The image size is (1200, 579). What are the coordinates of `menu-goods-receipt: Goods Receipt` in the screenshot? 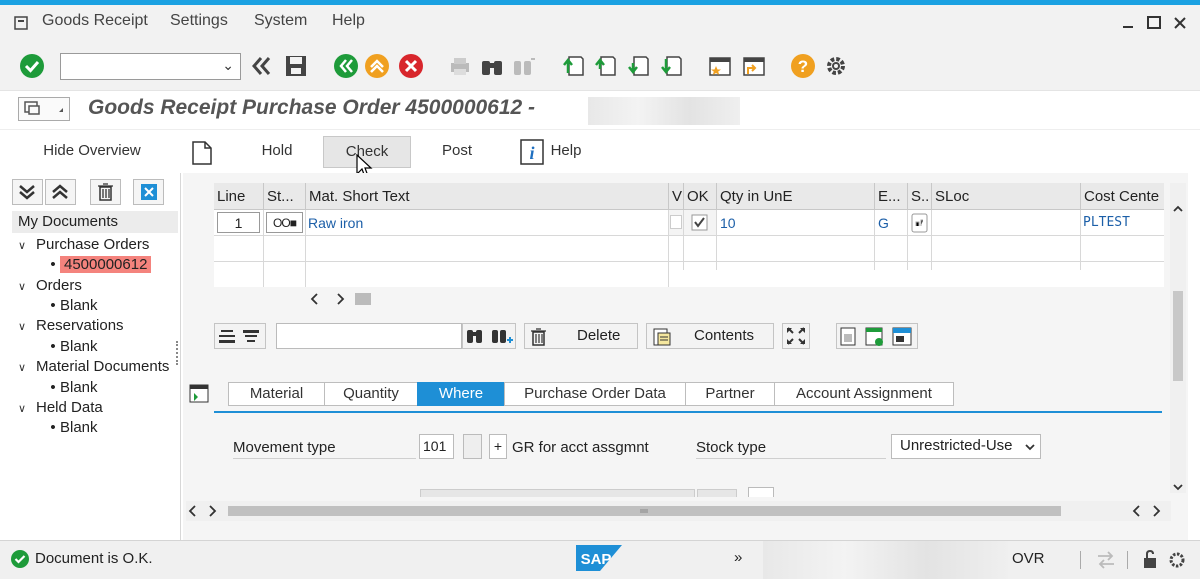 It's located at (95, 21).